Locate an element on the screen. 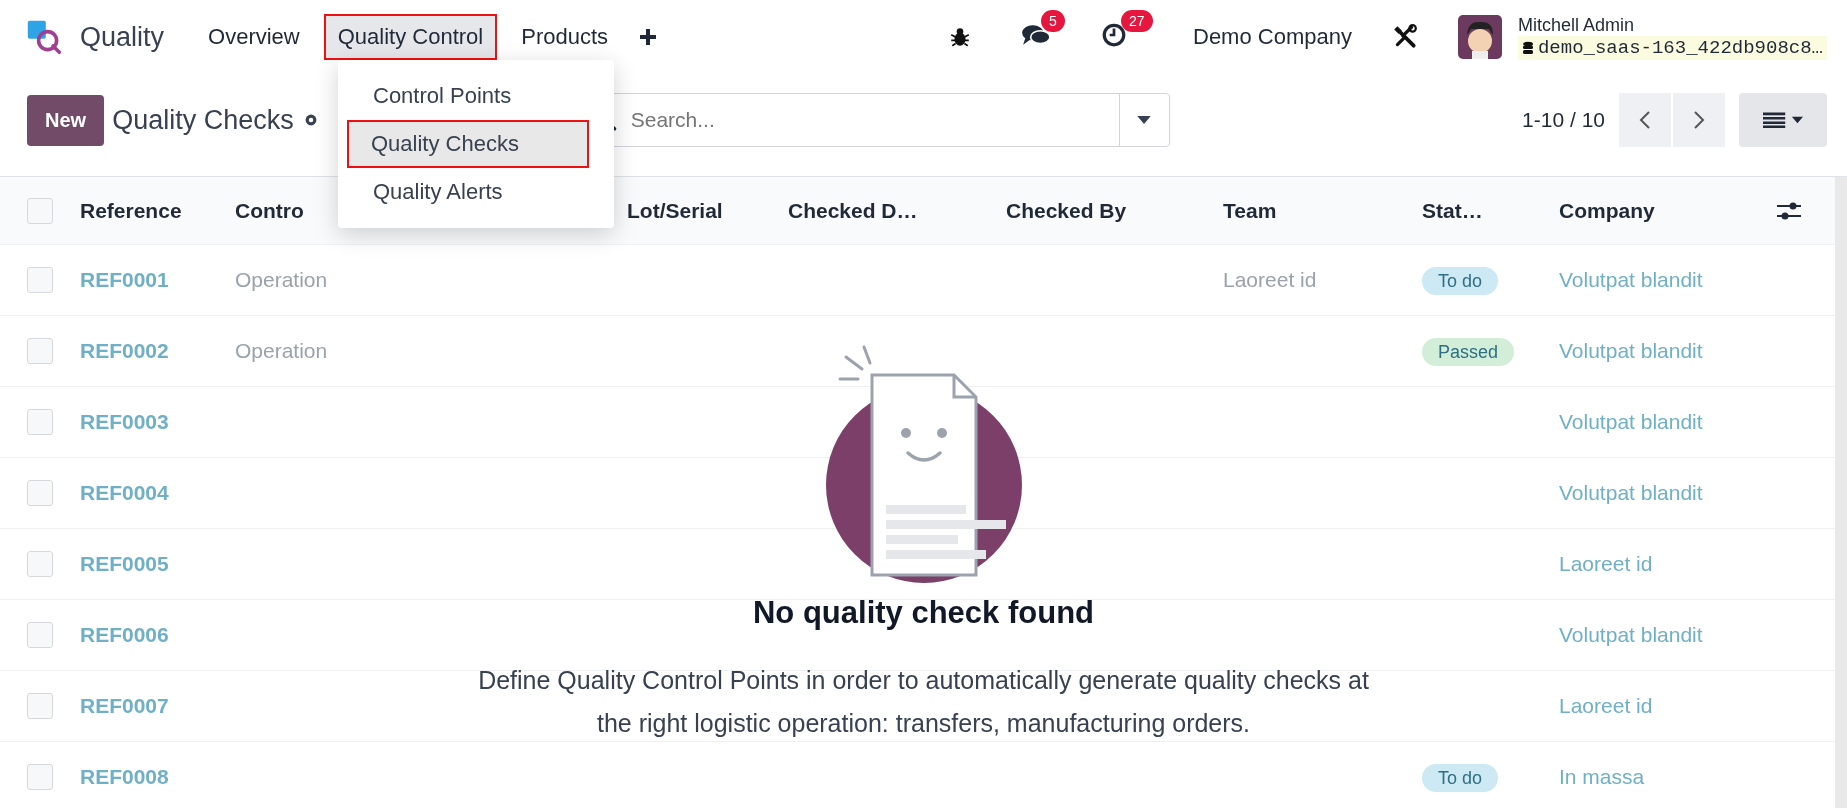 The height and width of the screenshot is (808, 1847). menu-item: Products is located at coordinates (565, 37).